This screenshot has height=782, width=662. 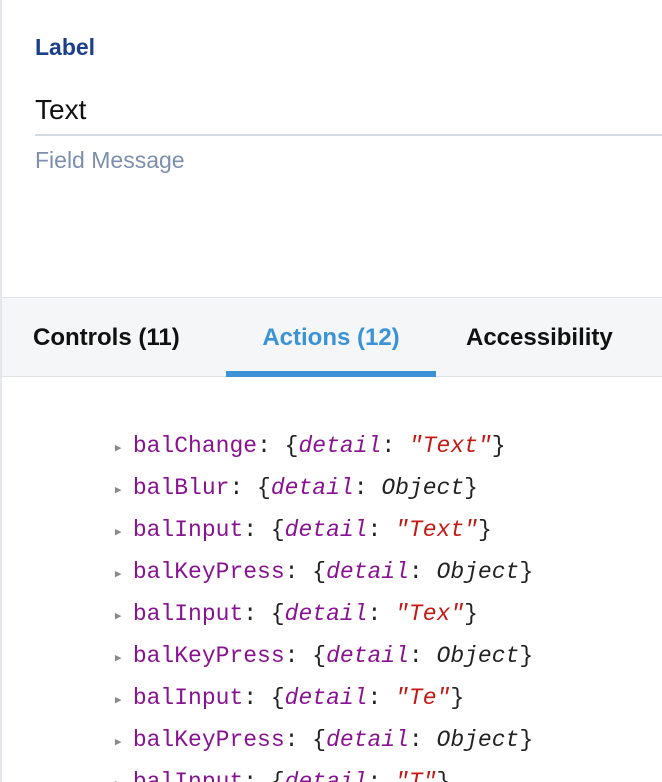 I want to click on action-name: balInput, so click(x=188, y=775).